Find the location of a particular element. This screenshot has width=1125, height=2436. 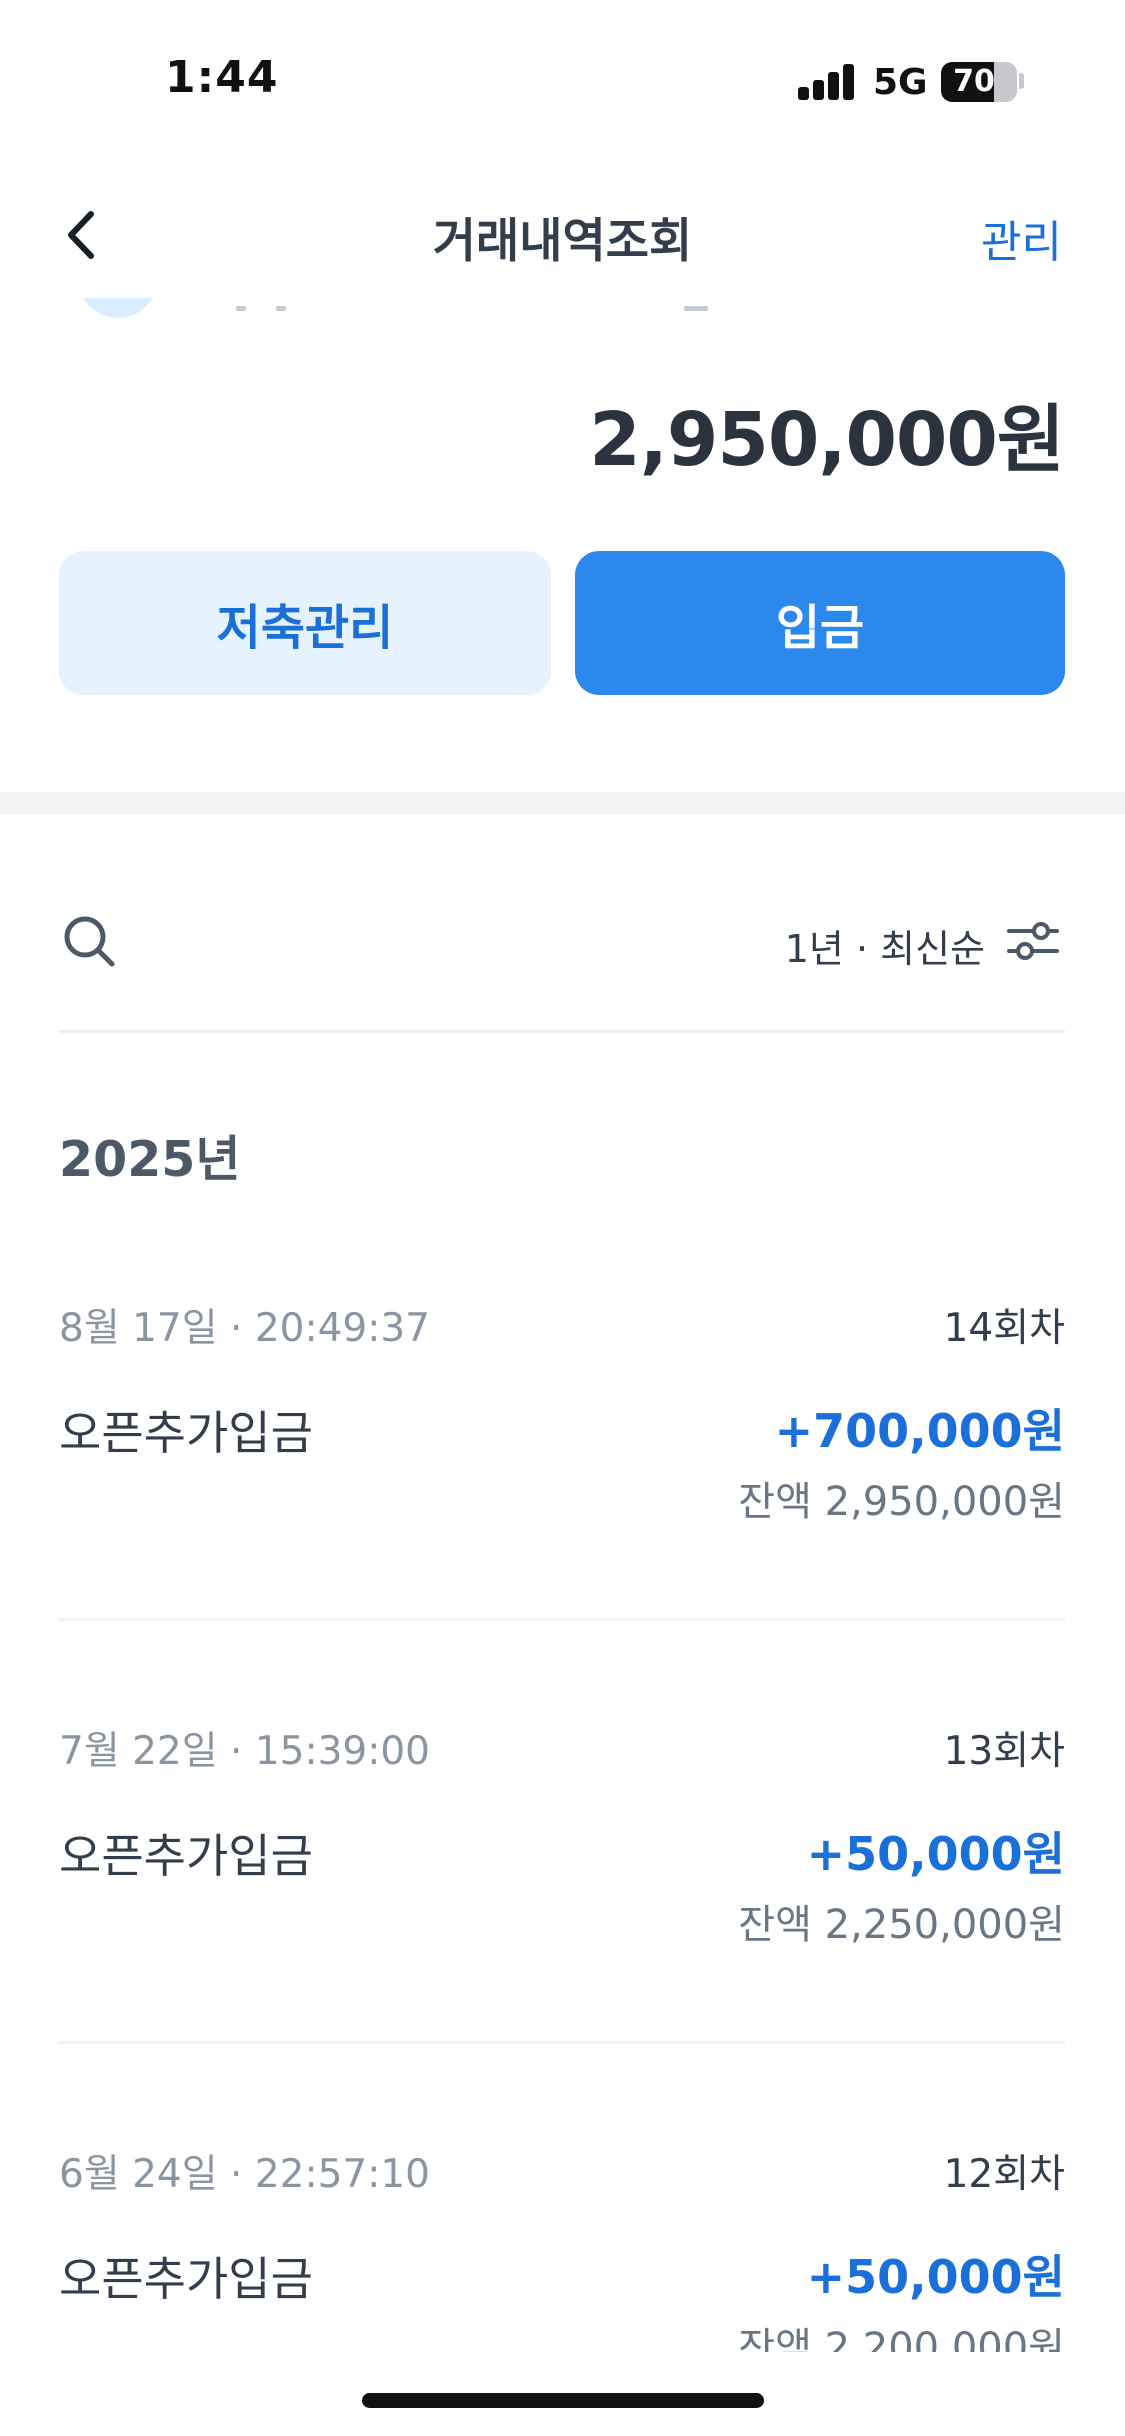

year-header: 2025년 is located at coordinates (150, 1159).